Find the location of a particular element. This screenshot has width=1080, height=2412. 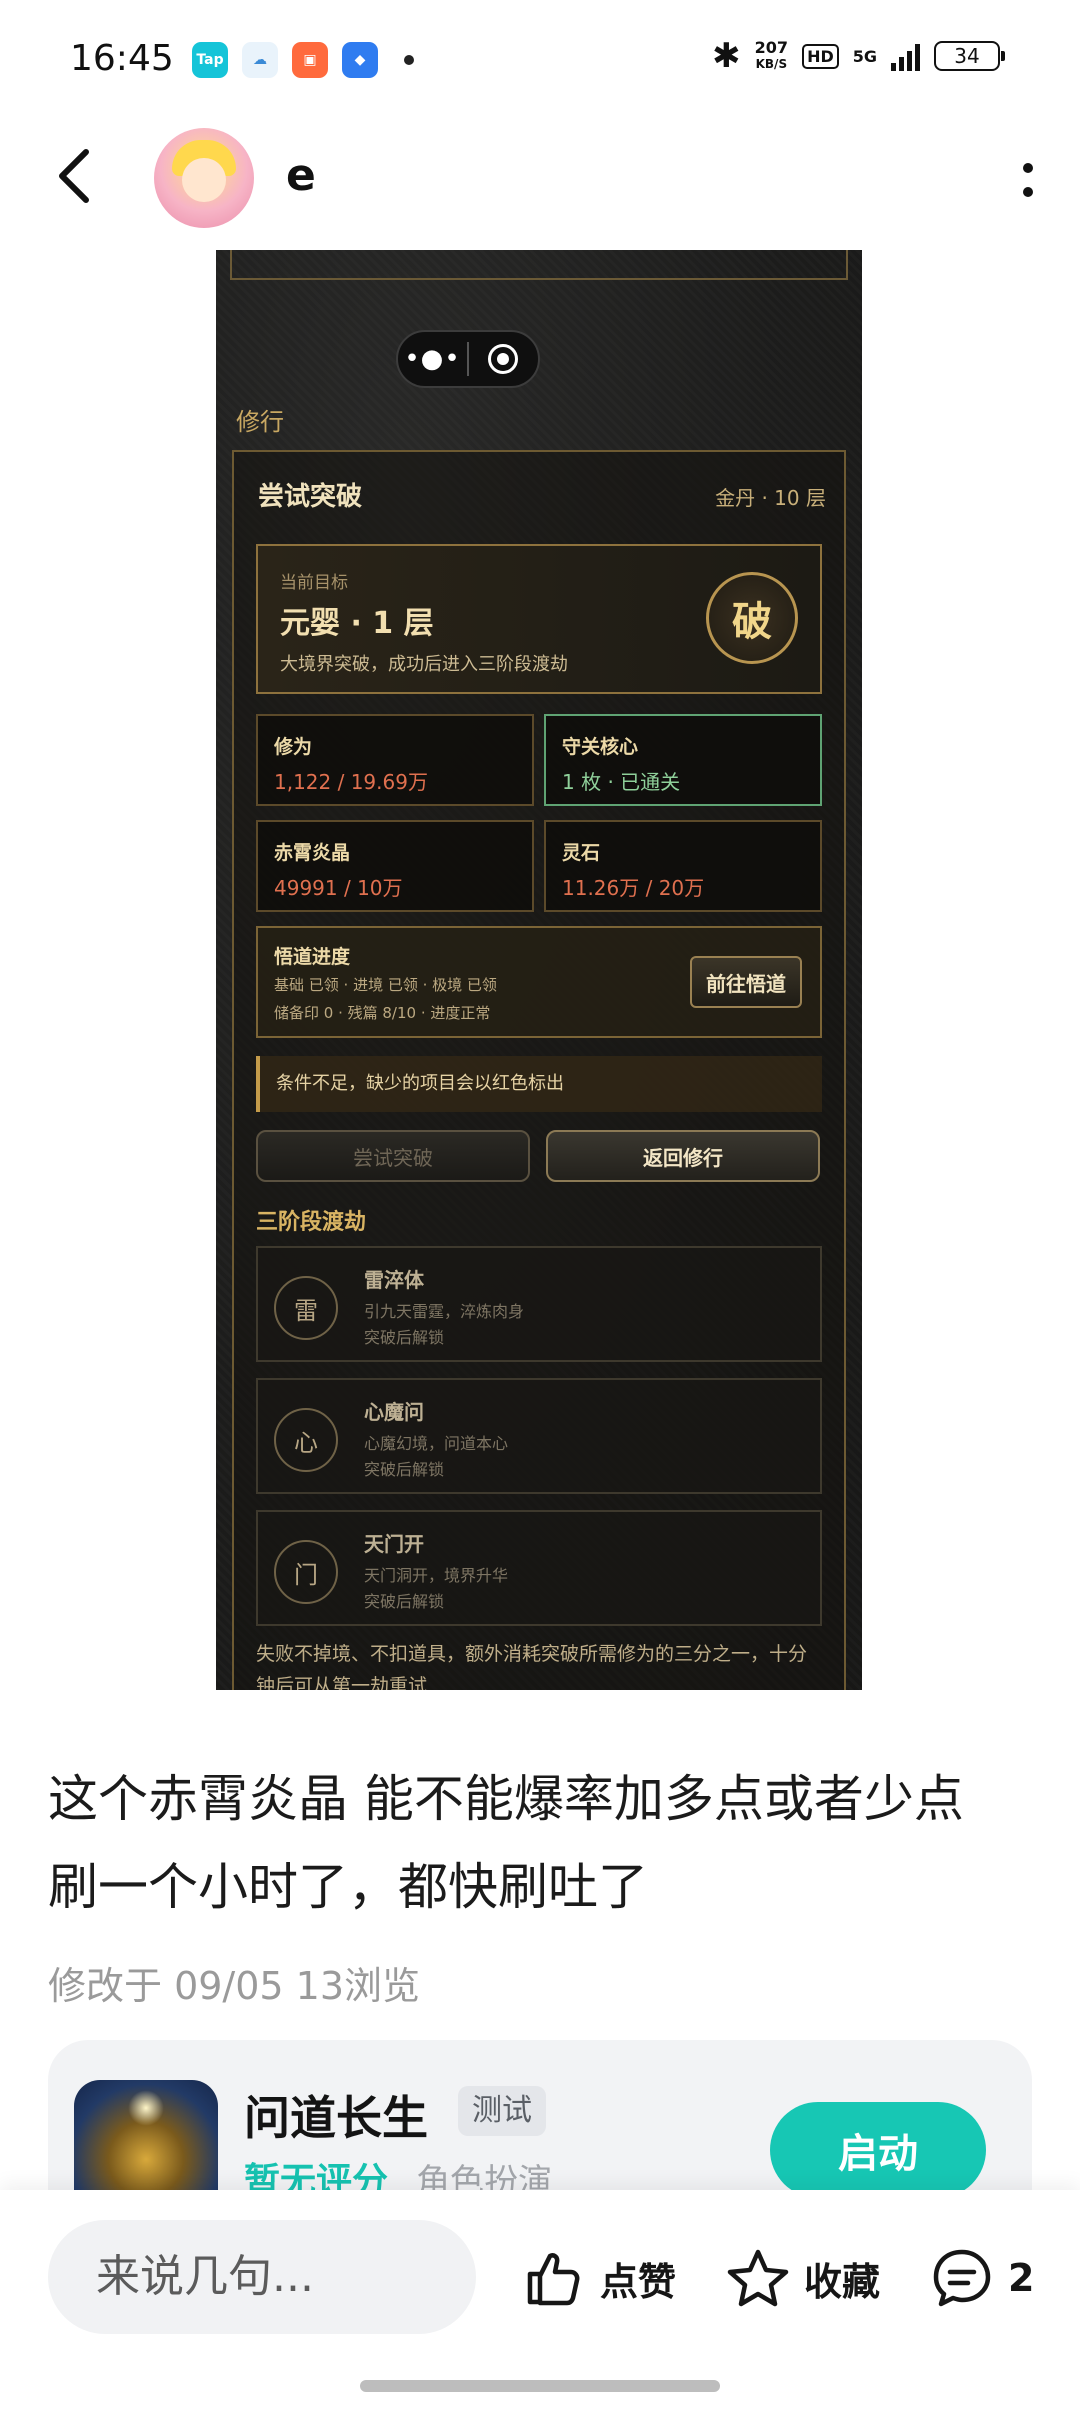

stat-spirit-stone: 灵石 11.26万 / 20万 is located at coordinates (683, 866).